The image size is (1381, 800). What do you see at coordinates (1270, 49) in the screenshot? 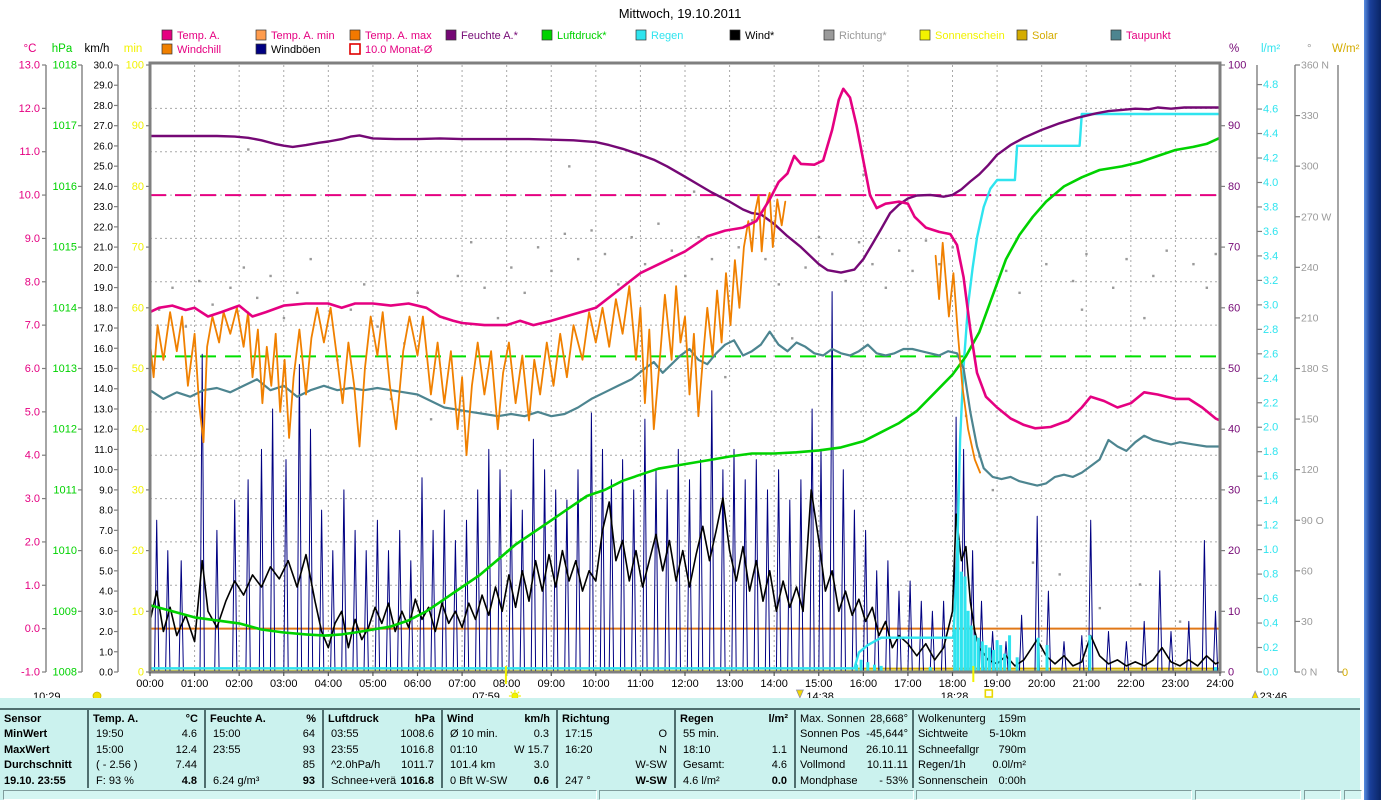
I see `axis-header: l/m²` at bounding box center [1270, 49].